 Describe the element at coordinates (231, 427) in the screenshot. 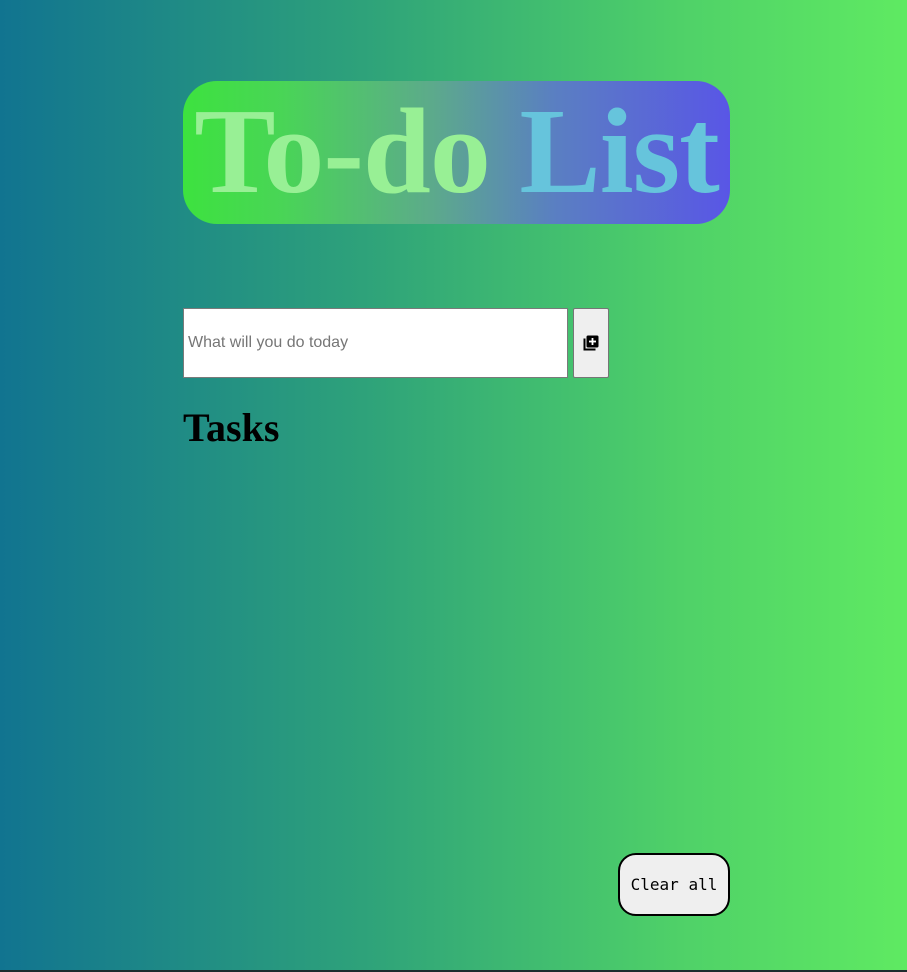

I see `tasks-heading: Tasks` at that location.